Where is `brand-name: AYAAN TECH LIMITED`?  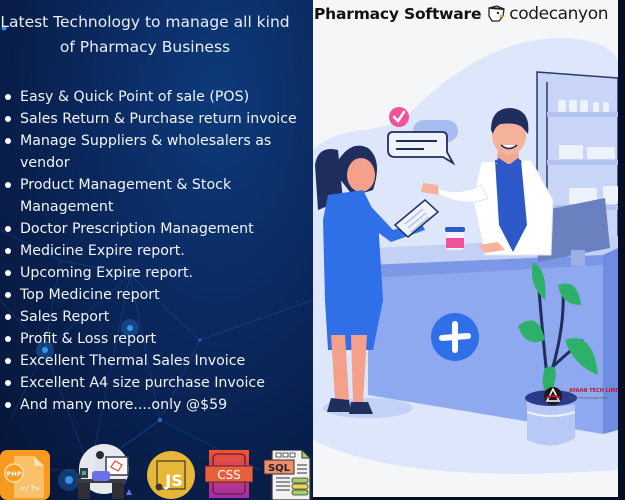
brand-name: AYAAN TECH LIMITED is located at coordinates (597, 391).